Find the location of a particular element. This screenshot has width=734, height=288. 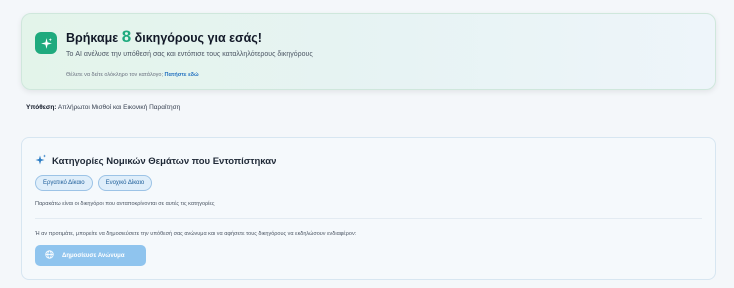

banner-title: Βρήκαμε 8 δικηγόρους για εσάς! is located at coordinates (164, 37).